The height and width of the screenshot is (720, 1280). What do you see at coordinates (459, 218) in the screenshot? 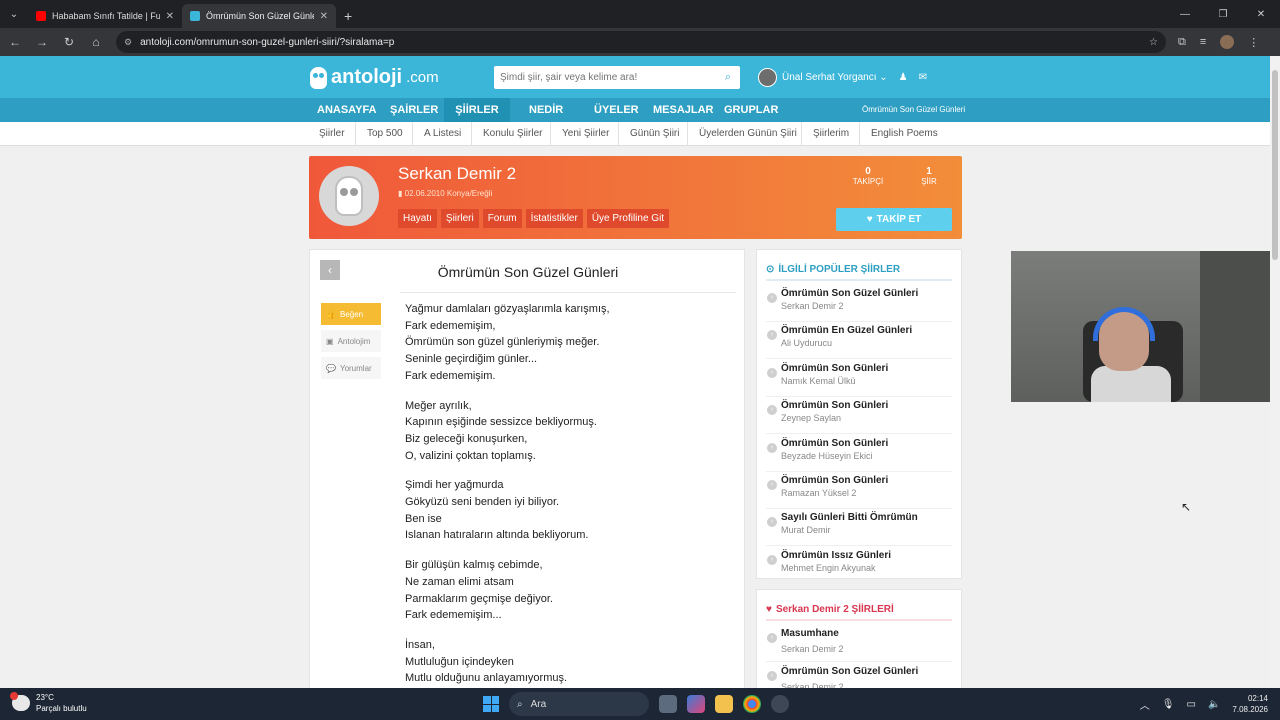
I see `tab-siirleri: Şiirleri` at bounding box center [459, 218].